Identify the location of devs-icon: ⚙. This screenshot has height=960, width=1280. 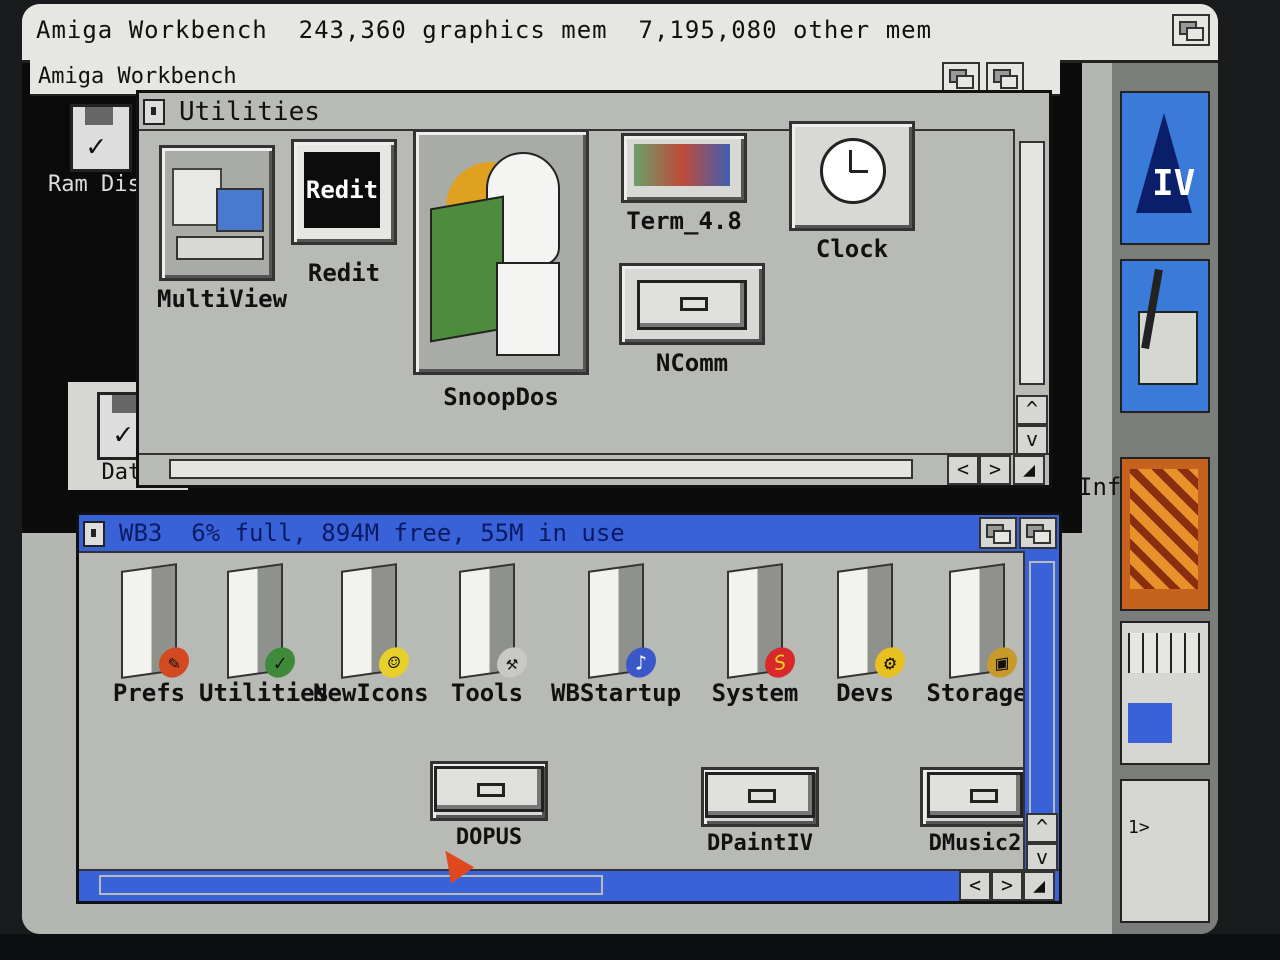
(871, 621).